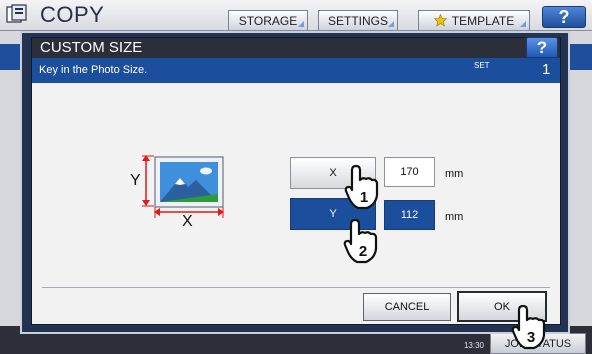  Describe the element at coordinates (333, 173) in the screenshot. I see `x-size-button-label: X` at that location.